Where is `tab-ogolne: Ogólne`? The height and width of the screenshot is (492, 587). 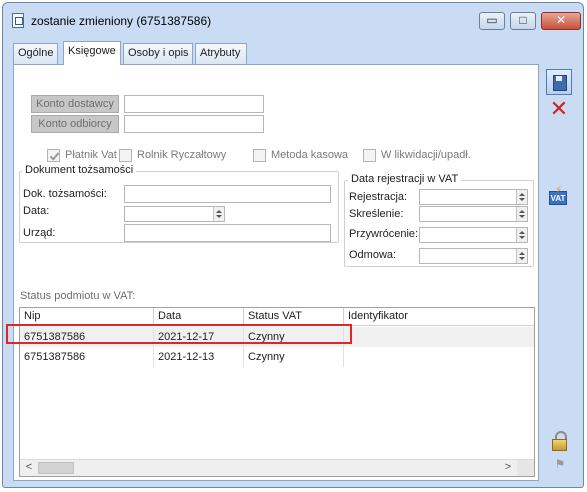 tab-ogolne: Ogólne is located at coordinates (35, 53).